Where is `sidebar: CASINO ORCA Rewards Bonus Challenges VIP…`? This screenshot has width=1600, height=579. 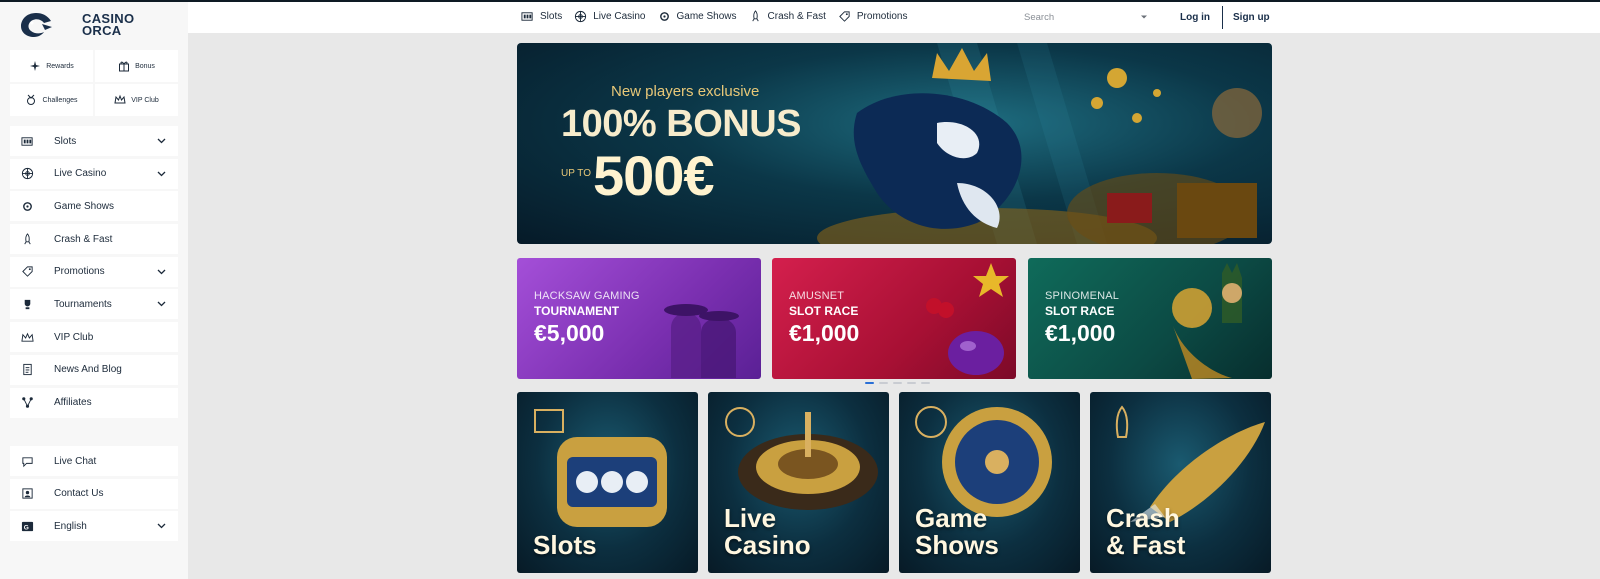
sidebar: CASINO ORCA Rewards Bonus Challenges VIP… is located at coordinates (94, 290).